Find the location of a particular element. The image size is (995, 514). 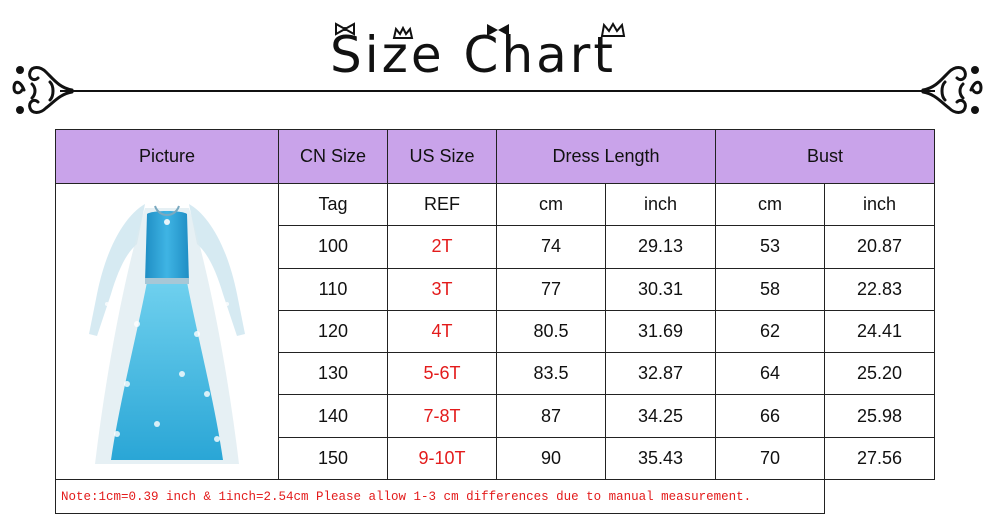

us-size-cell: 3T is located at coordinates (442, 289).